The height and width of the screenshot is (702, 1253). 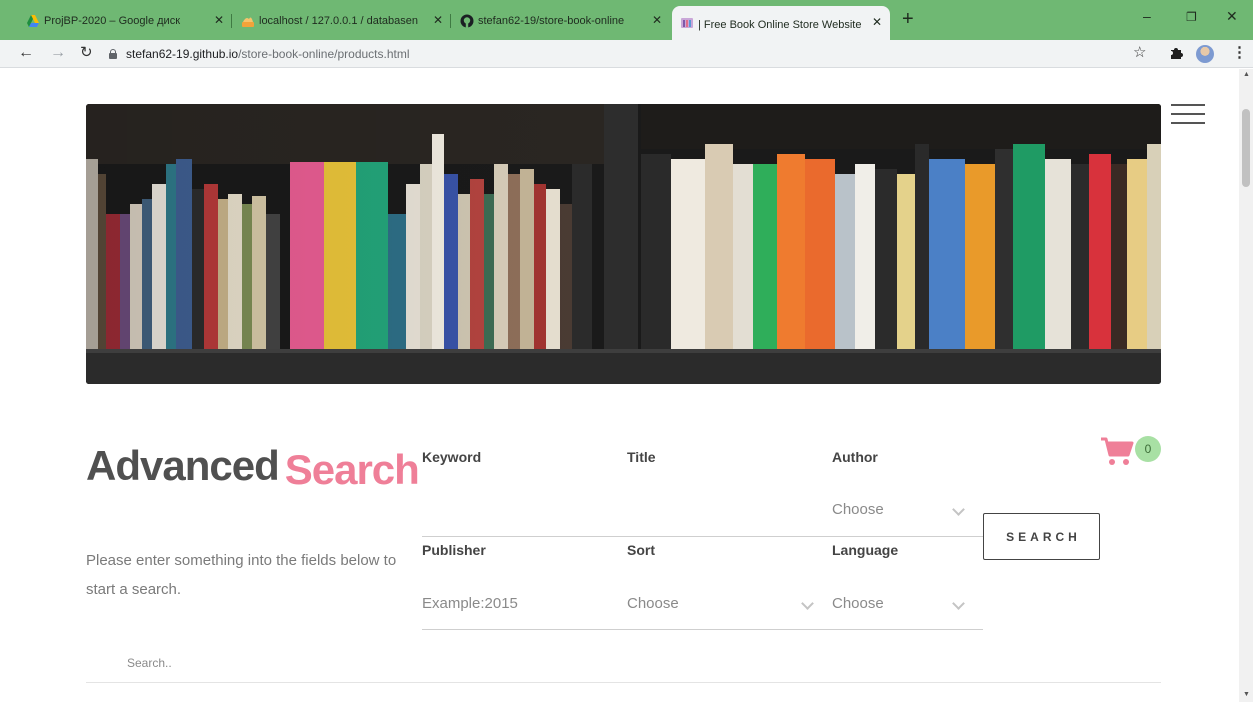 I want to click on lock-icon, so click(x=113, y=54).